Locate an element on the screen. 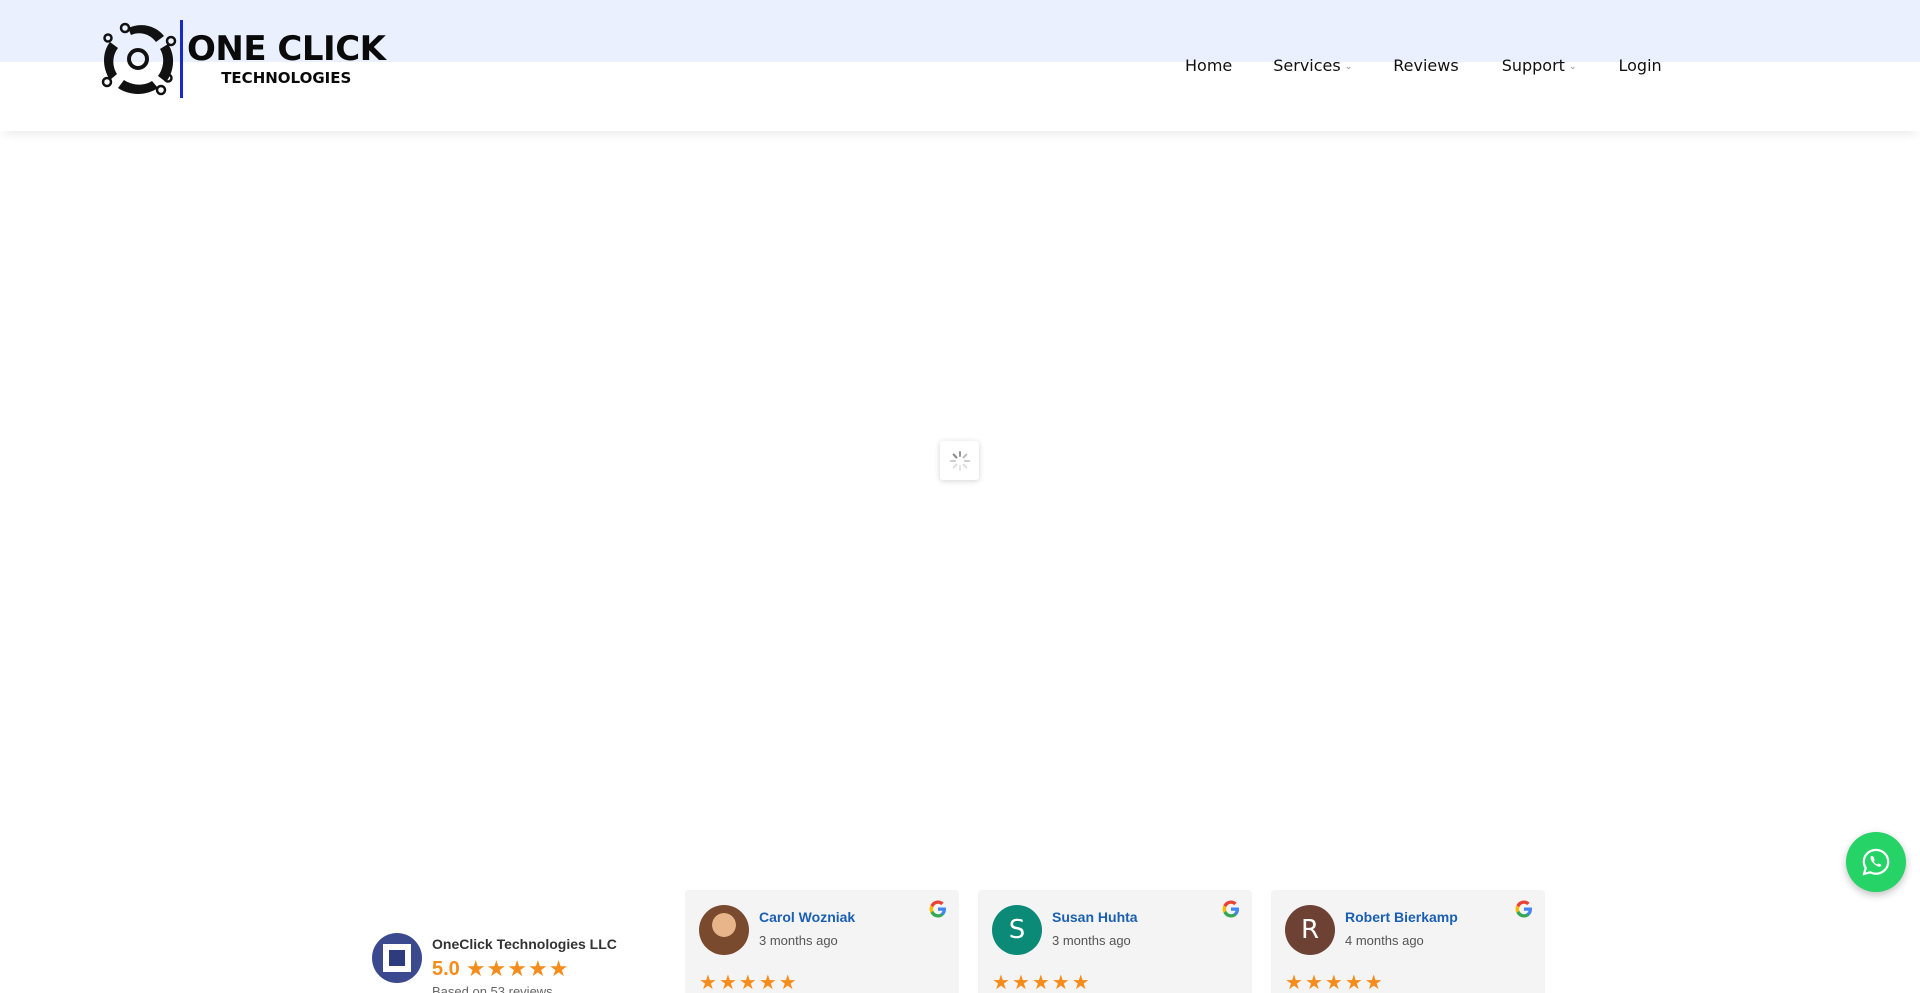 The width and height of the screenshot is (1920, 993). business-name: OneClick Technologies LLC is located at coordinates (524, 944).